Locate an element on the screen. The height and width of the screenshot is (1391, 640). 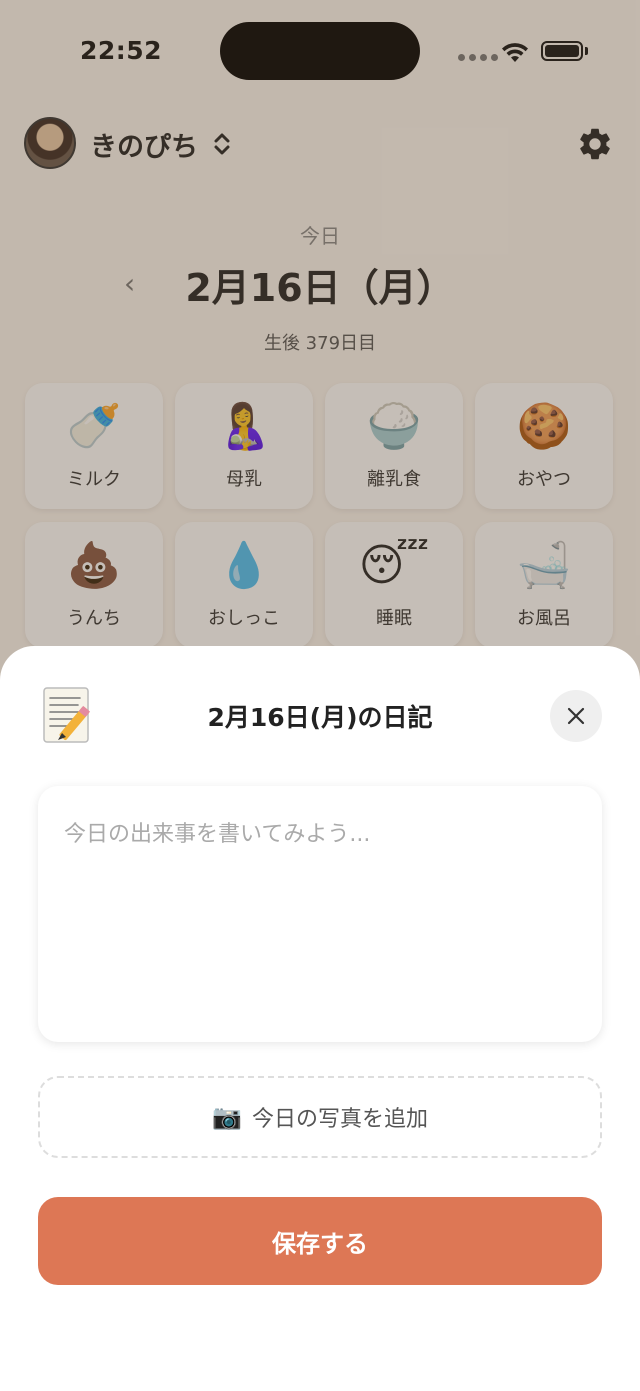
add-photo-button: 📷 今日の写真を追加 is located at coordinates (320, 1117).